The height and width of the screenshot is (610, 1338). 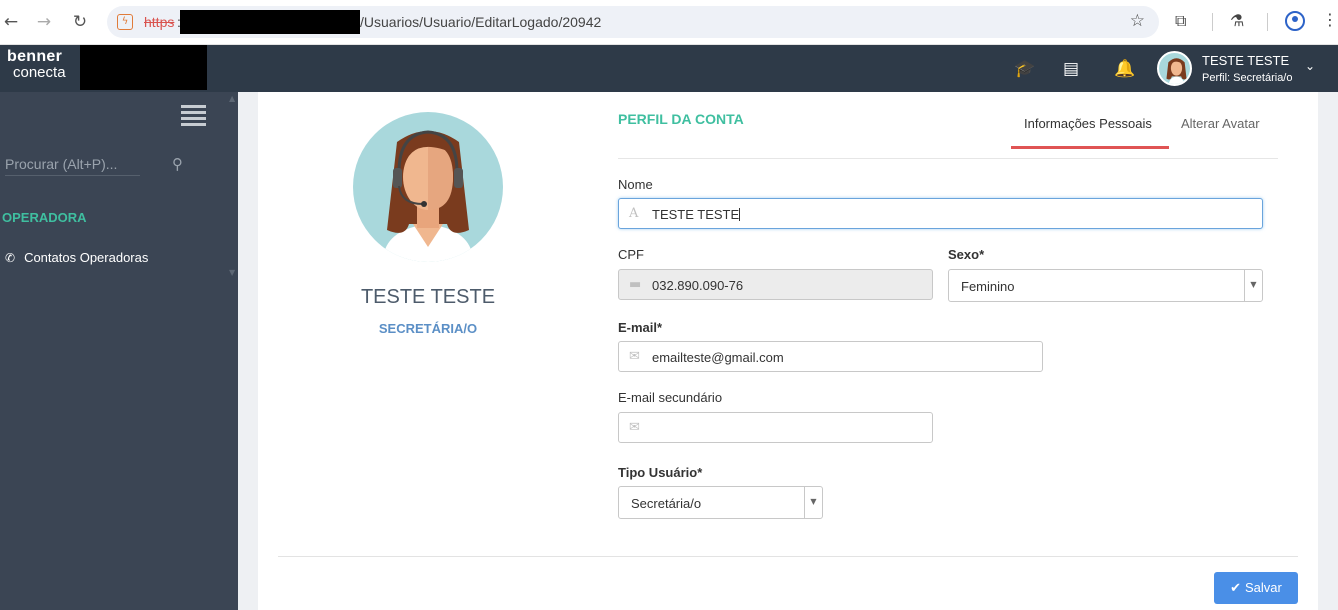 What do you see at coordinates (10, 258) in the screenshot?
I see `phone-icon: ✆` at bounding box center [10, 258].